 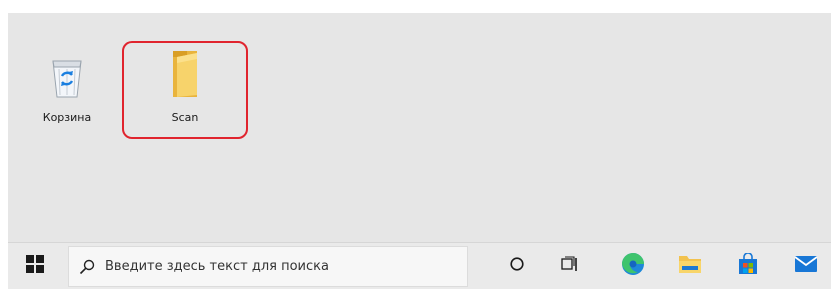 I want to click on search-icon, so click(x=87, y=267).